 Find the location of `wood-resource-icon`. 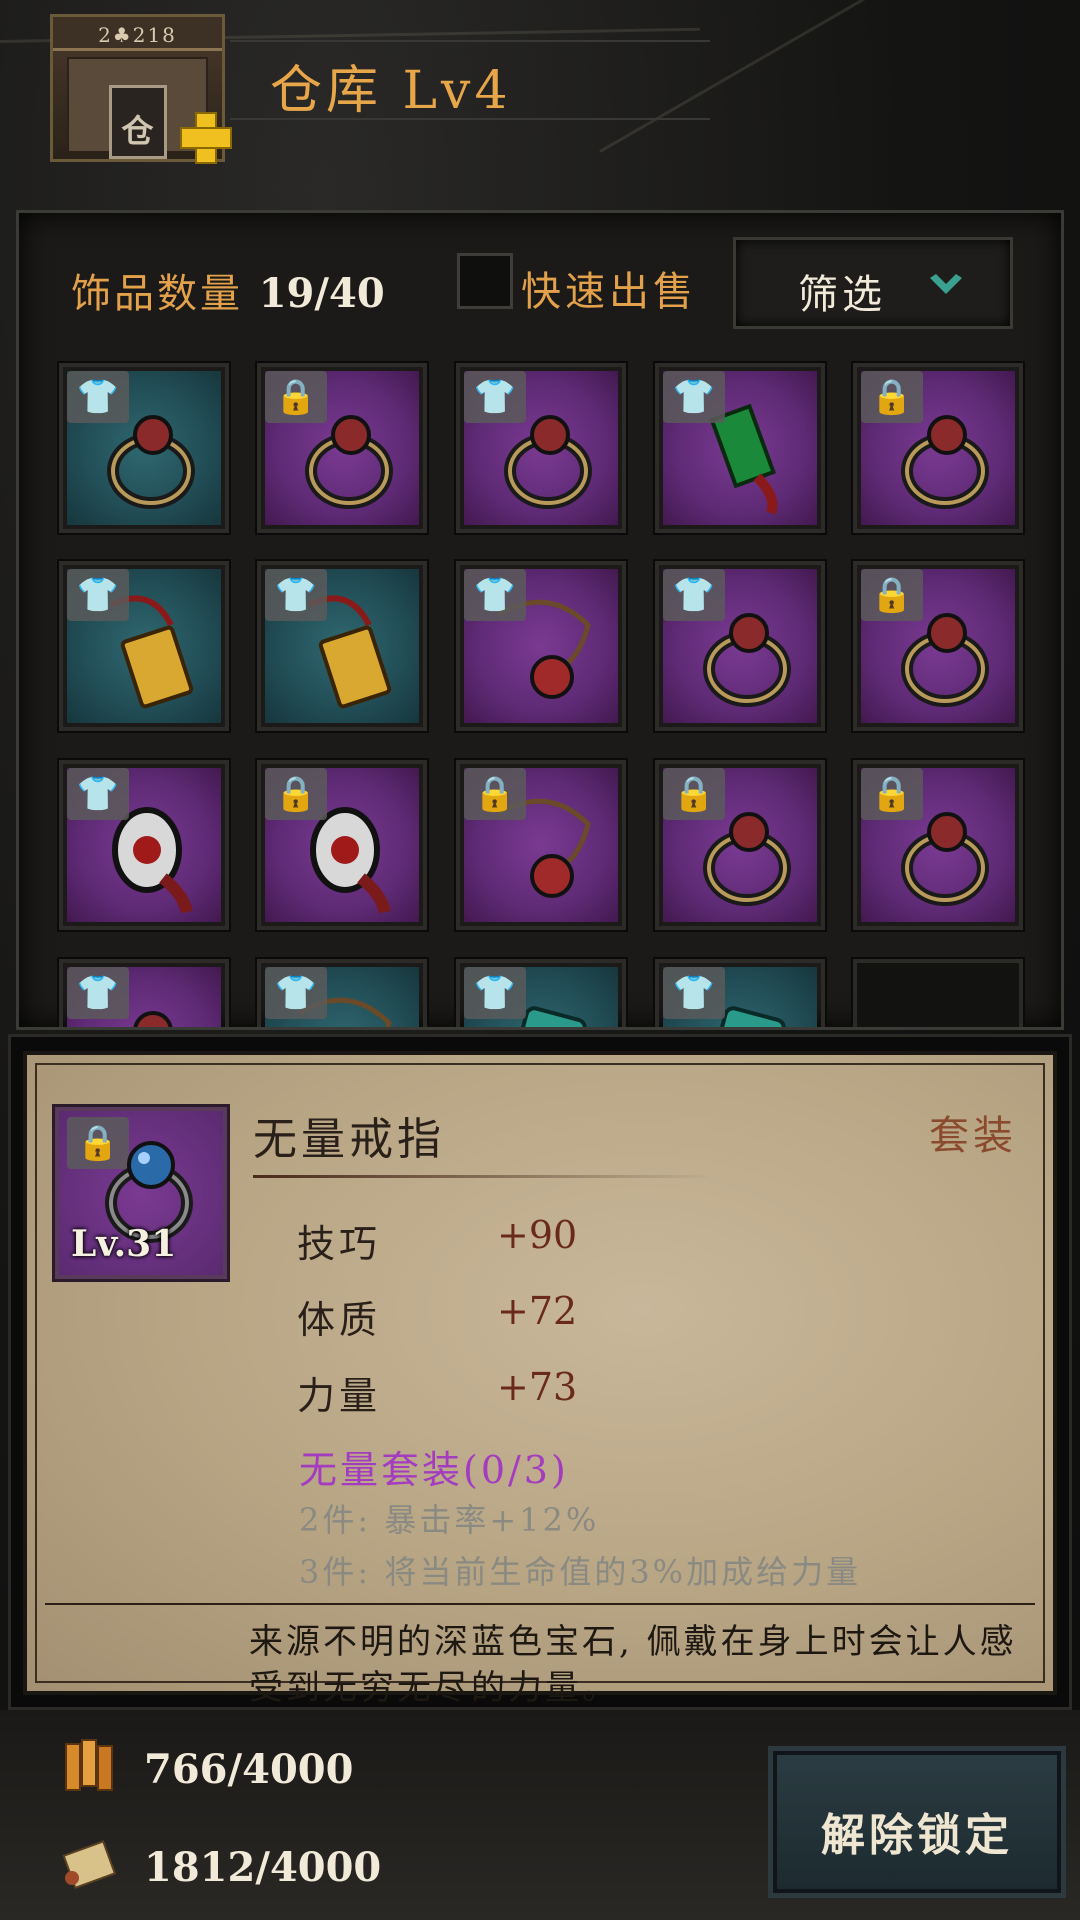

wood-resource-icon is located at coordinates (89, 1765).